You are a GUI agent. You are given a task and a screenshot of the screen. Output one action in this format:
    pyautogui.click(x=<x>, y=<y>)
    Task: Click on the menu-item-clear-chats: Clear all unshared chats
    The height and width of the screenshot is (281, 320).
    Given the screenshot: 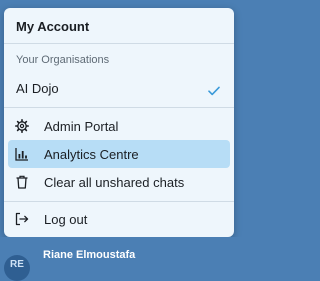 What is the action you would take?
    pyautogui.click(x=119, y=182)
    